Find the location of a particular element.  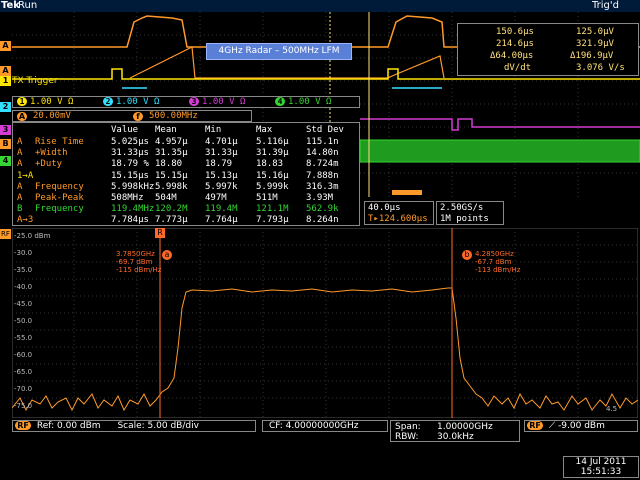

date-time: 14 Jul 2011 15:51:33 is located at coordinates (601, 467).